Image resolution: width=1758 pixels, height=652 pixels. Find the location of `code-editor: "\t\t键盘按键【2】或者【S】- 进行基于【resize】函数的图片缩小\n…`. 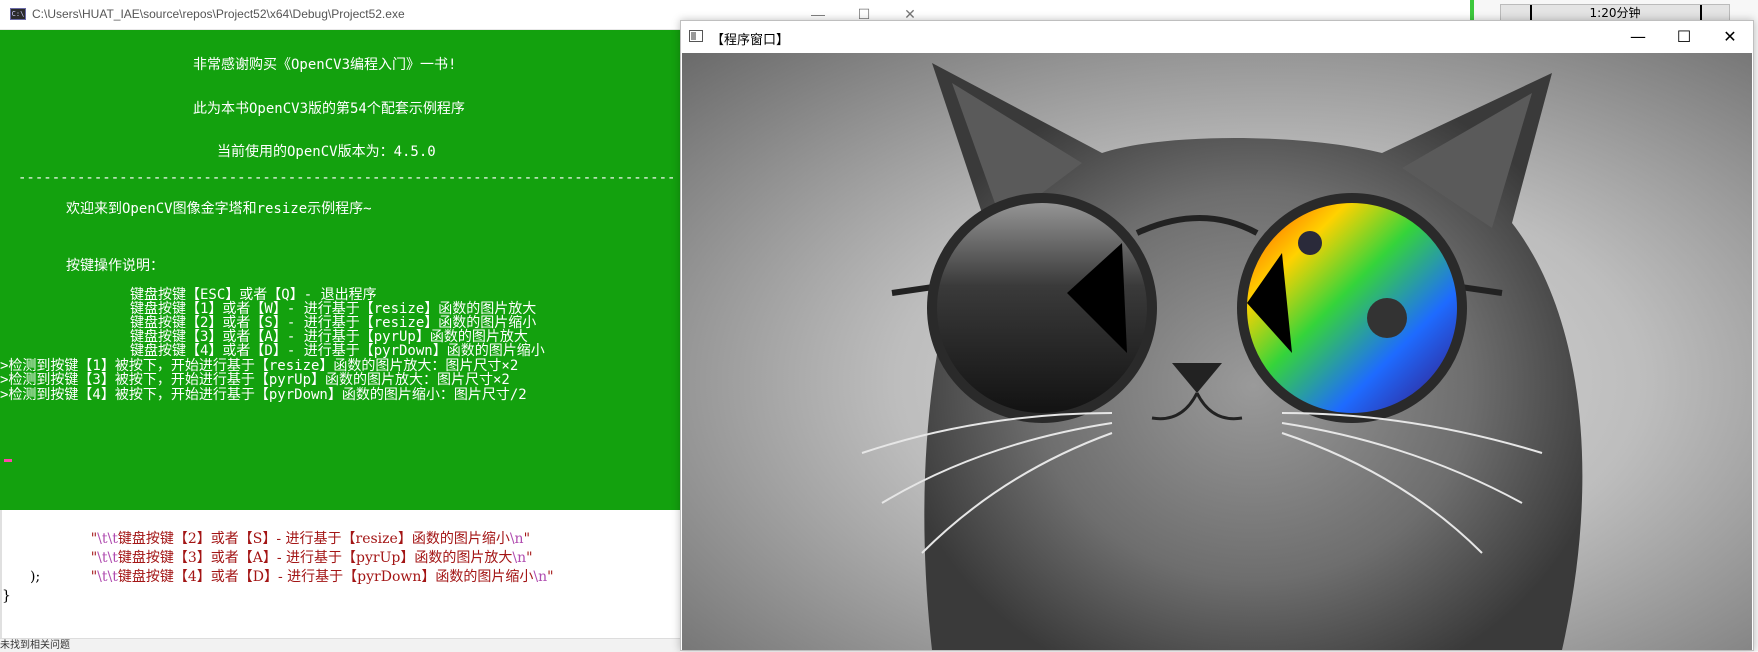

code-editor: "\t\t键盘按键【2】或者【S】- 进行基于【resize】函数的图片缩小\n… is located at coordinates (340, 575).